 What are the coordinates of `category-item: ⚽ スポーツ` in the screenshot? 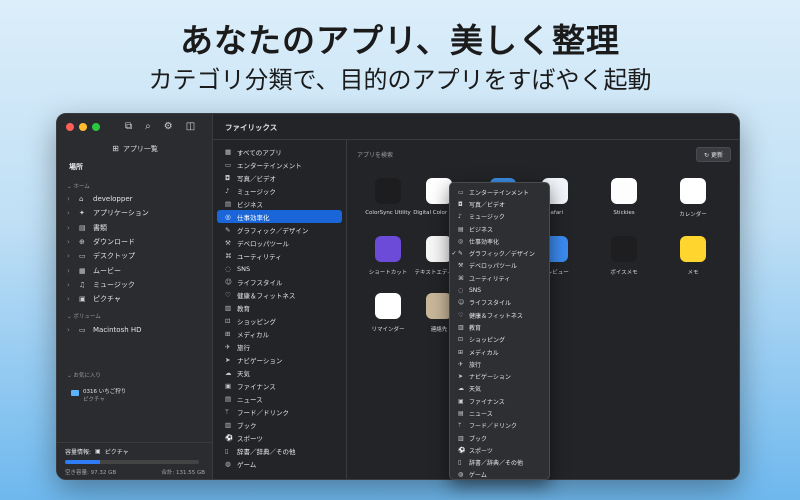 It's located at (279, 437).